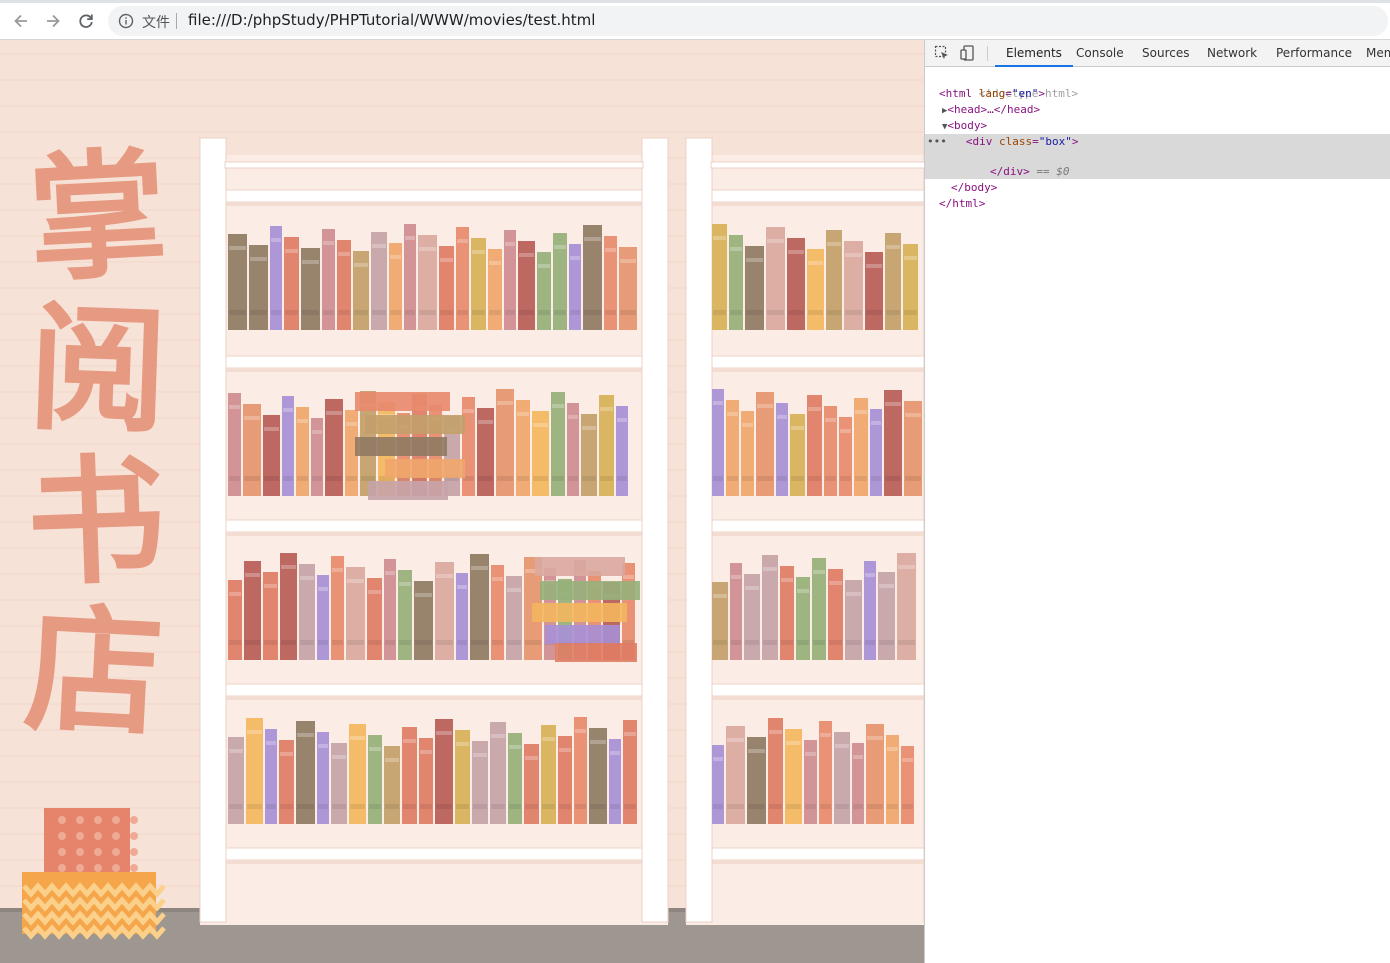  Describe the element at coordinates (956, 93) in the screenshot. I see `html-tag: <html` at that location.